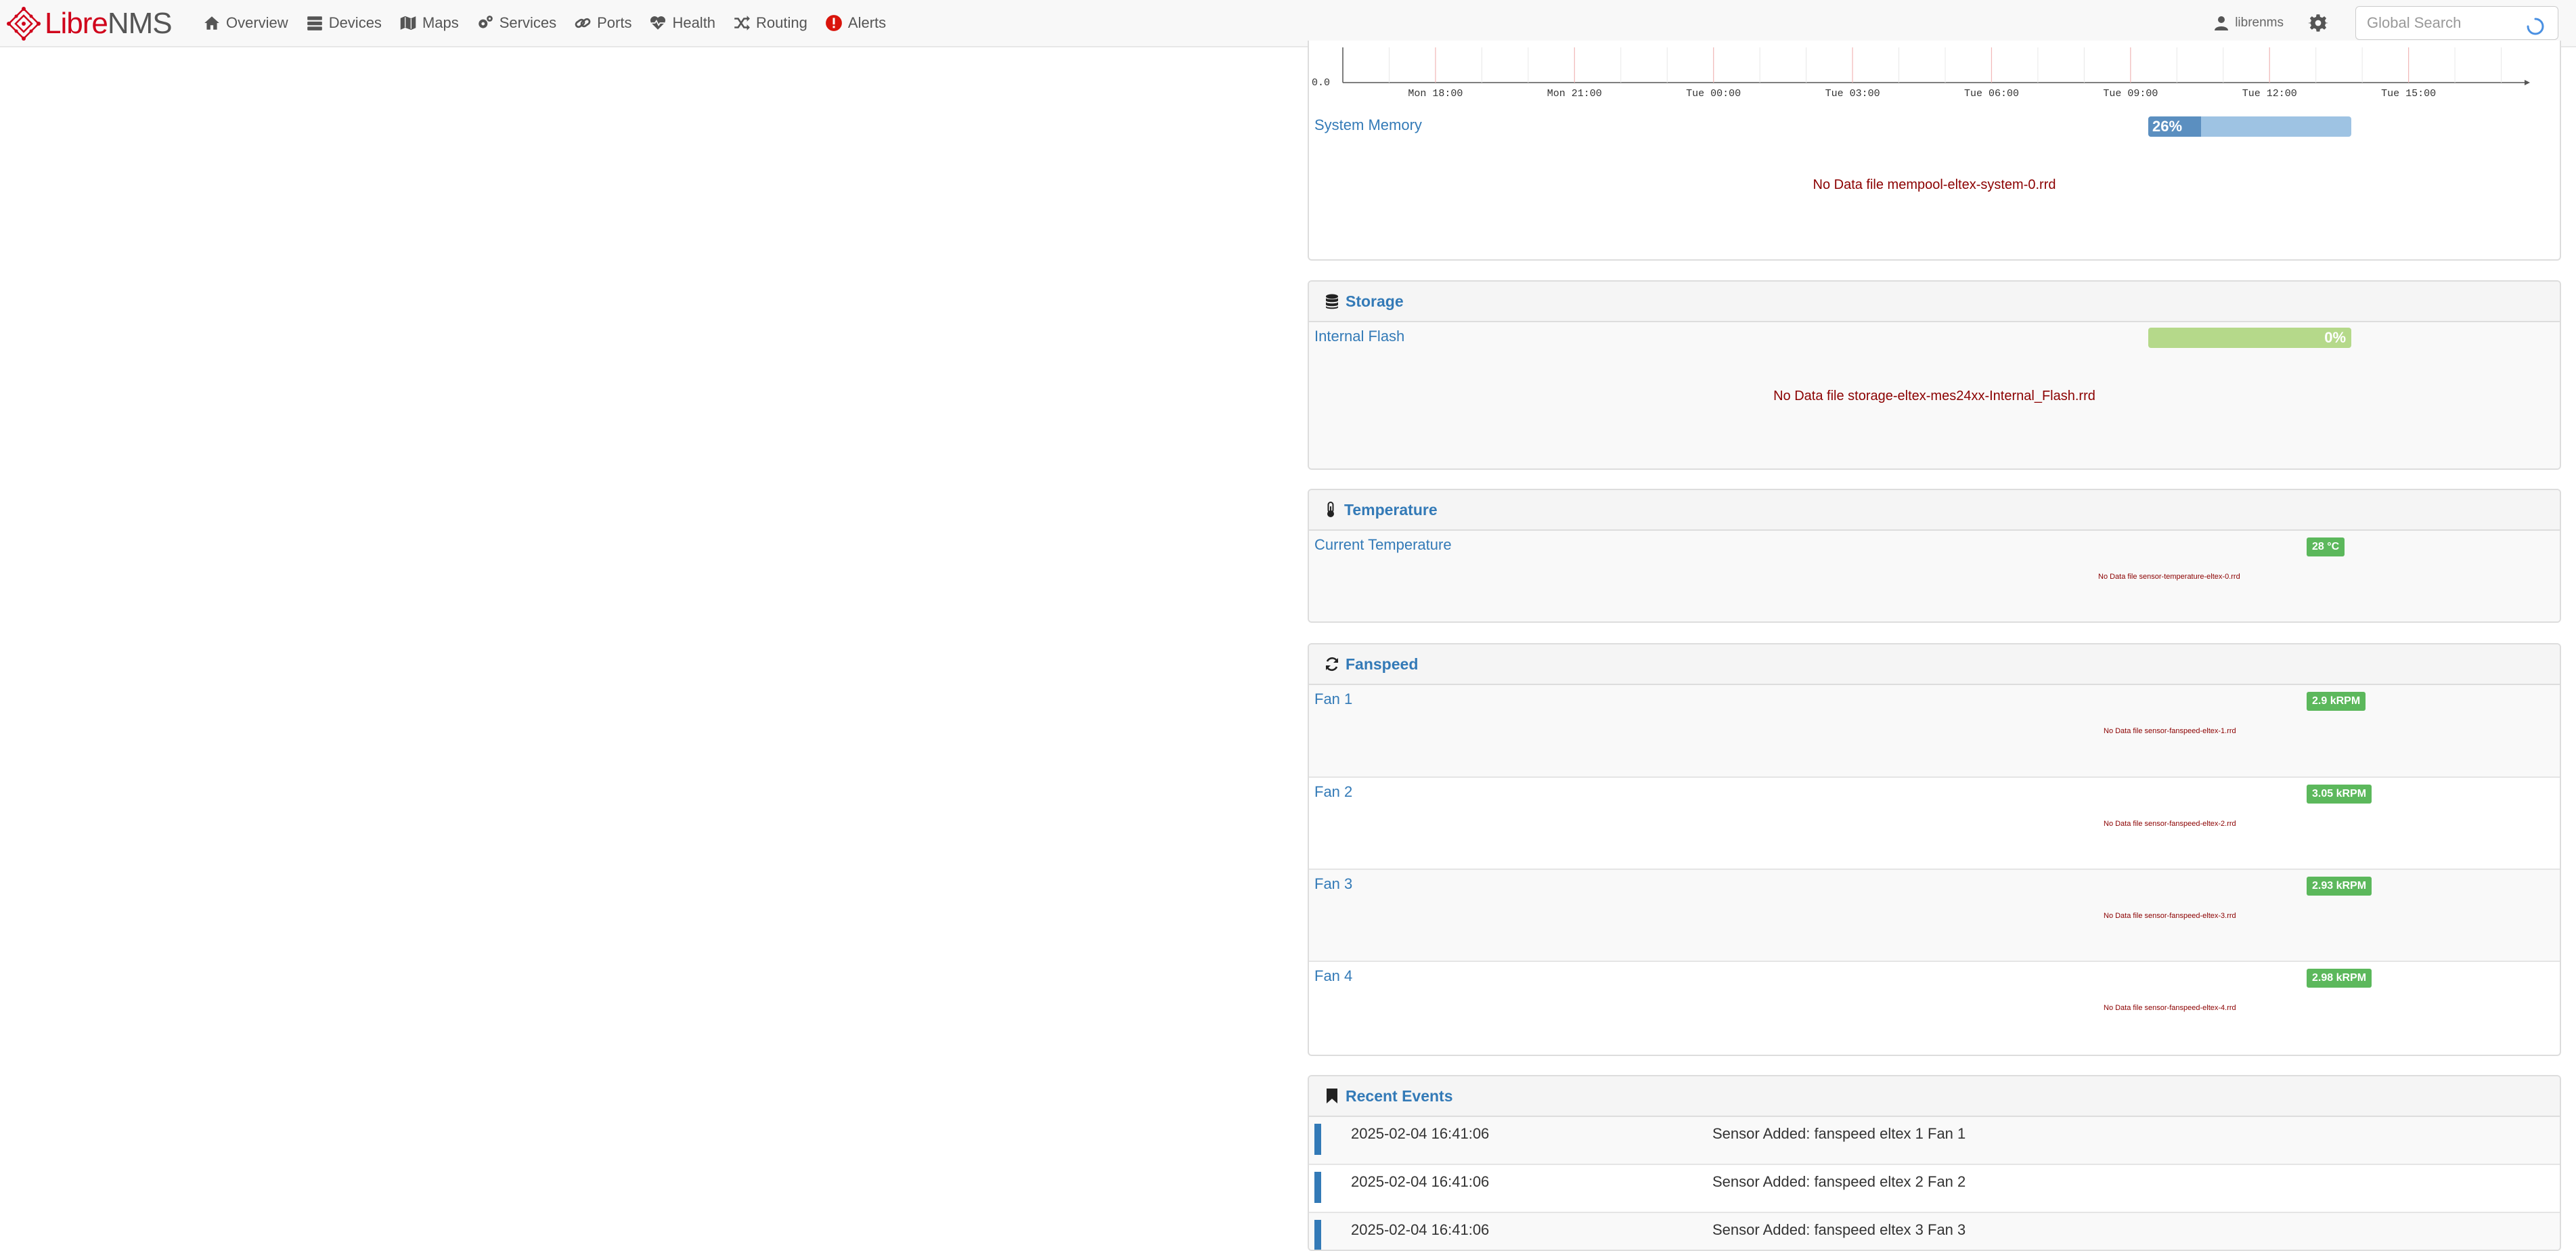 The height and width of the screenshot is (1251, 2576). I want to click on storage-title: Storage, so click(1375, 301).